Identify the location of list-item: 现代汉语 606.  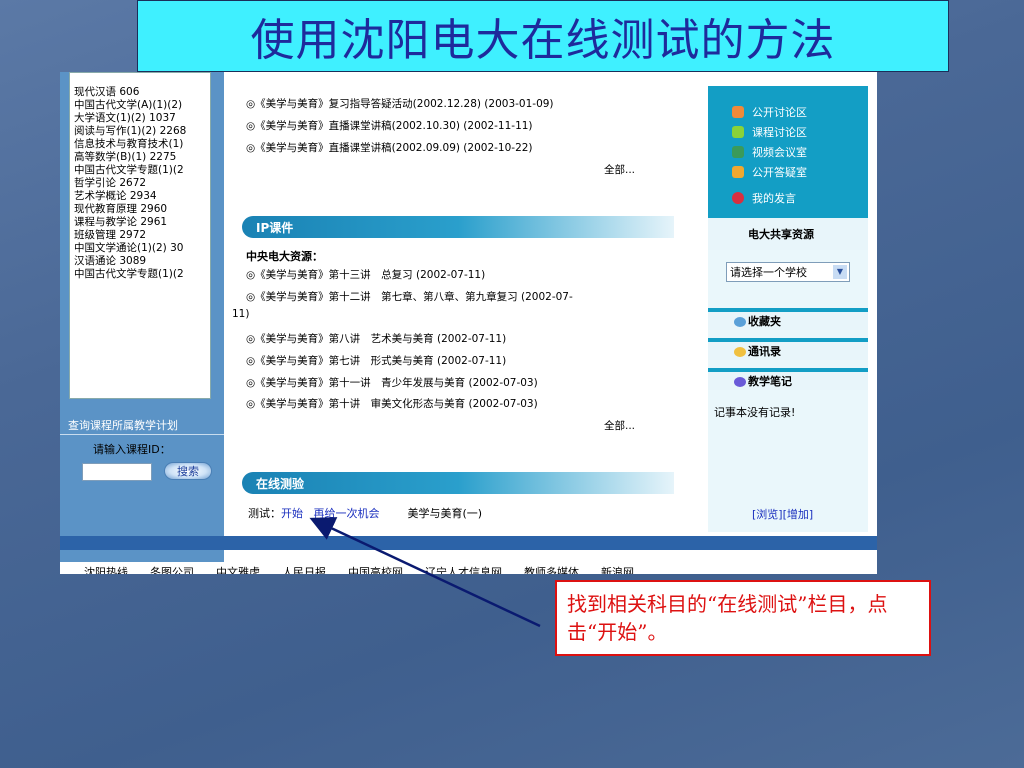
(142, 92).